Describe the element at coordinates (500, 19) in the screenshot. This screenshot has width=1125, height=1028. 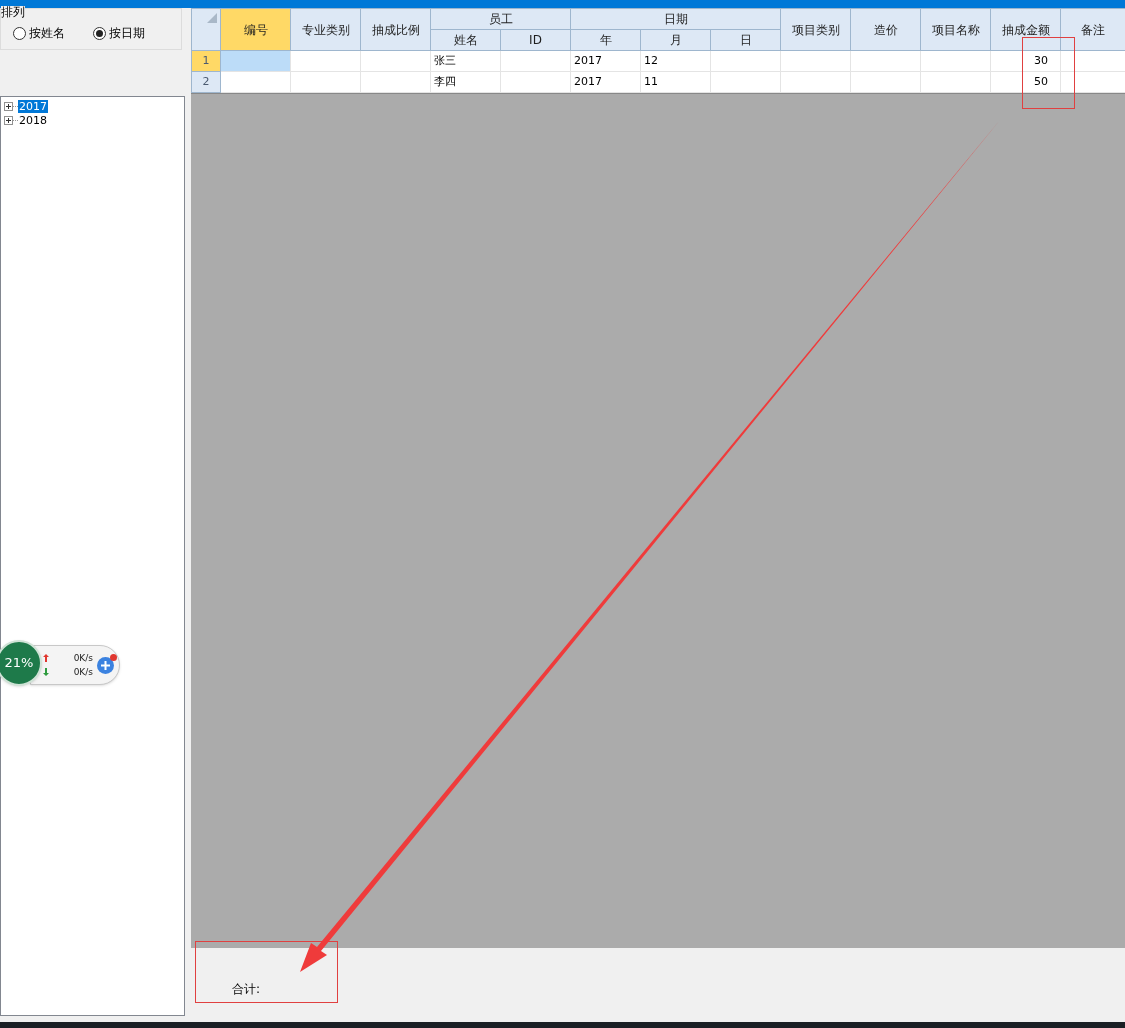
I see `column-group-header: 员工` at that location.